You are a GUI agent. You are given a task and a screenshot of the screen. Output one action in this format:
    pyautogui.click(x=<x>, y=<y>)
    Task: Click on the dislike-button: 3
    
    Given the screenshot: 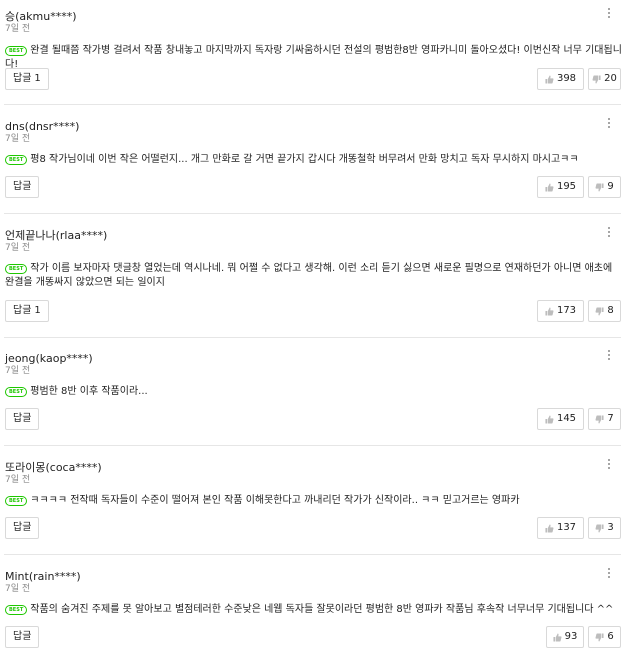 What is the action you would take?
    pyautogui.click(x=604, y=528)
    